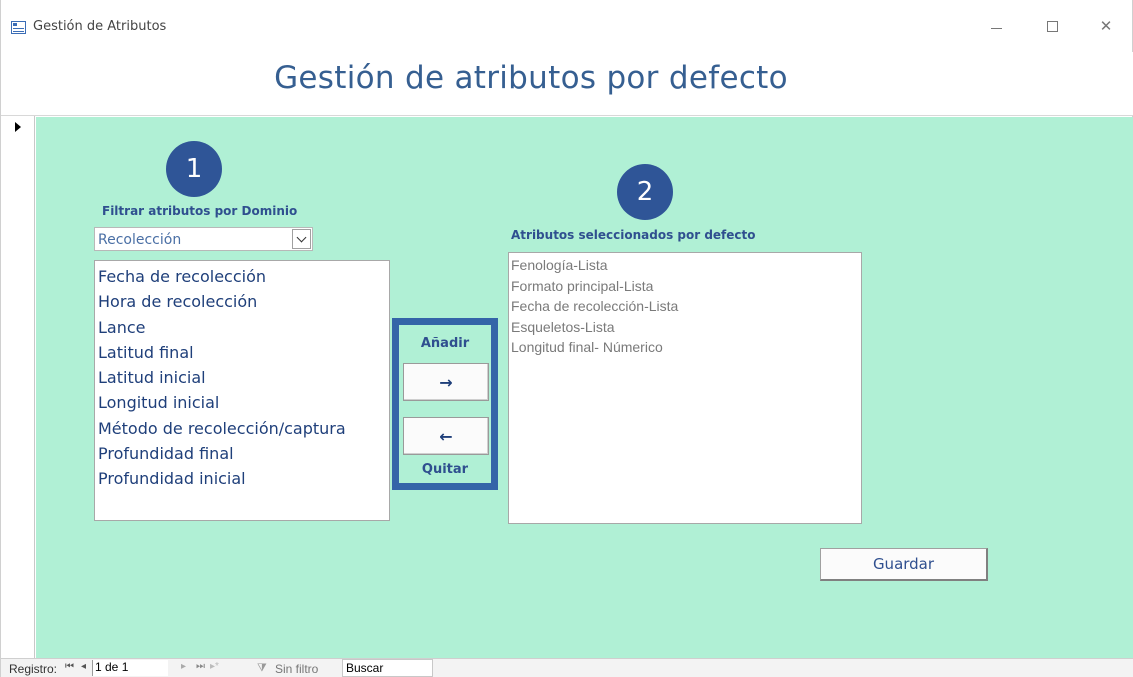 The height and width of the screenshot is (677, 1133). What do you see at coordinates (200, 666) in the screenshot?
I see `last-record-icon: ⏭` at bounding box center [200, 666].